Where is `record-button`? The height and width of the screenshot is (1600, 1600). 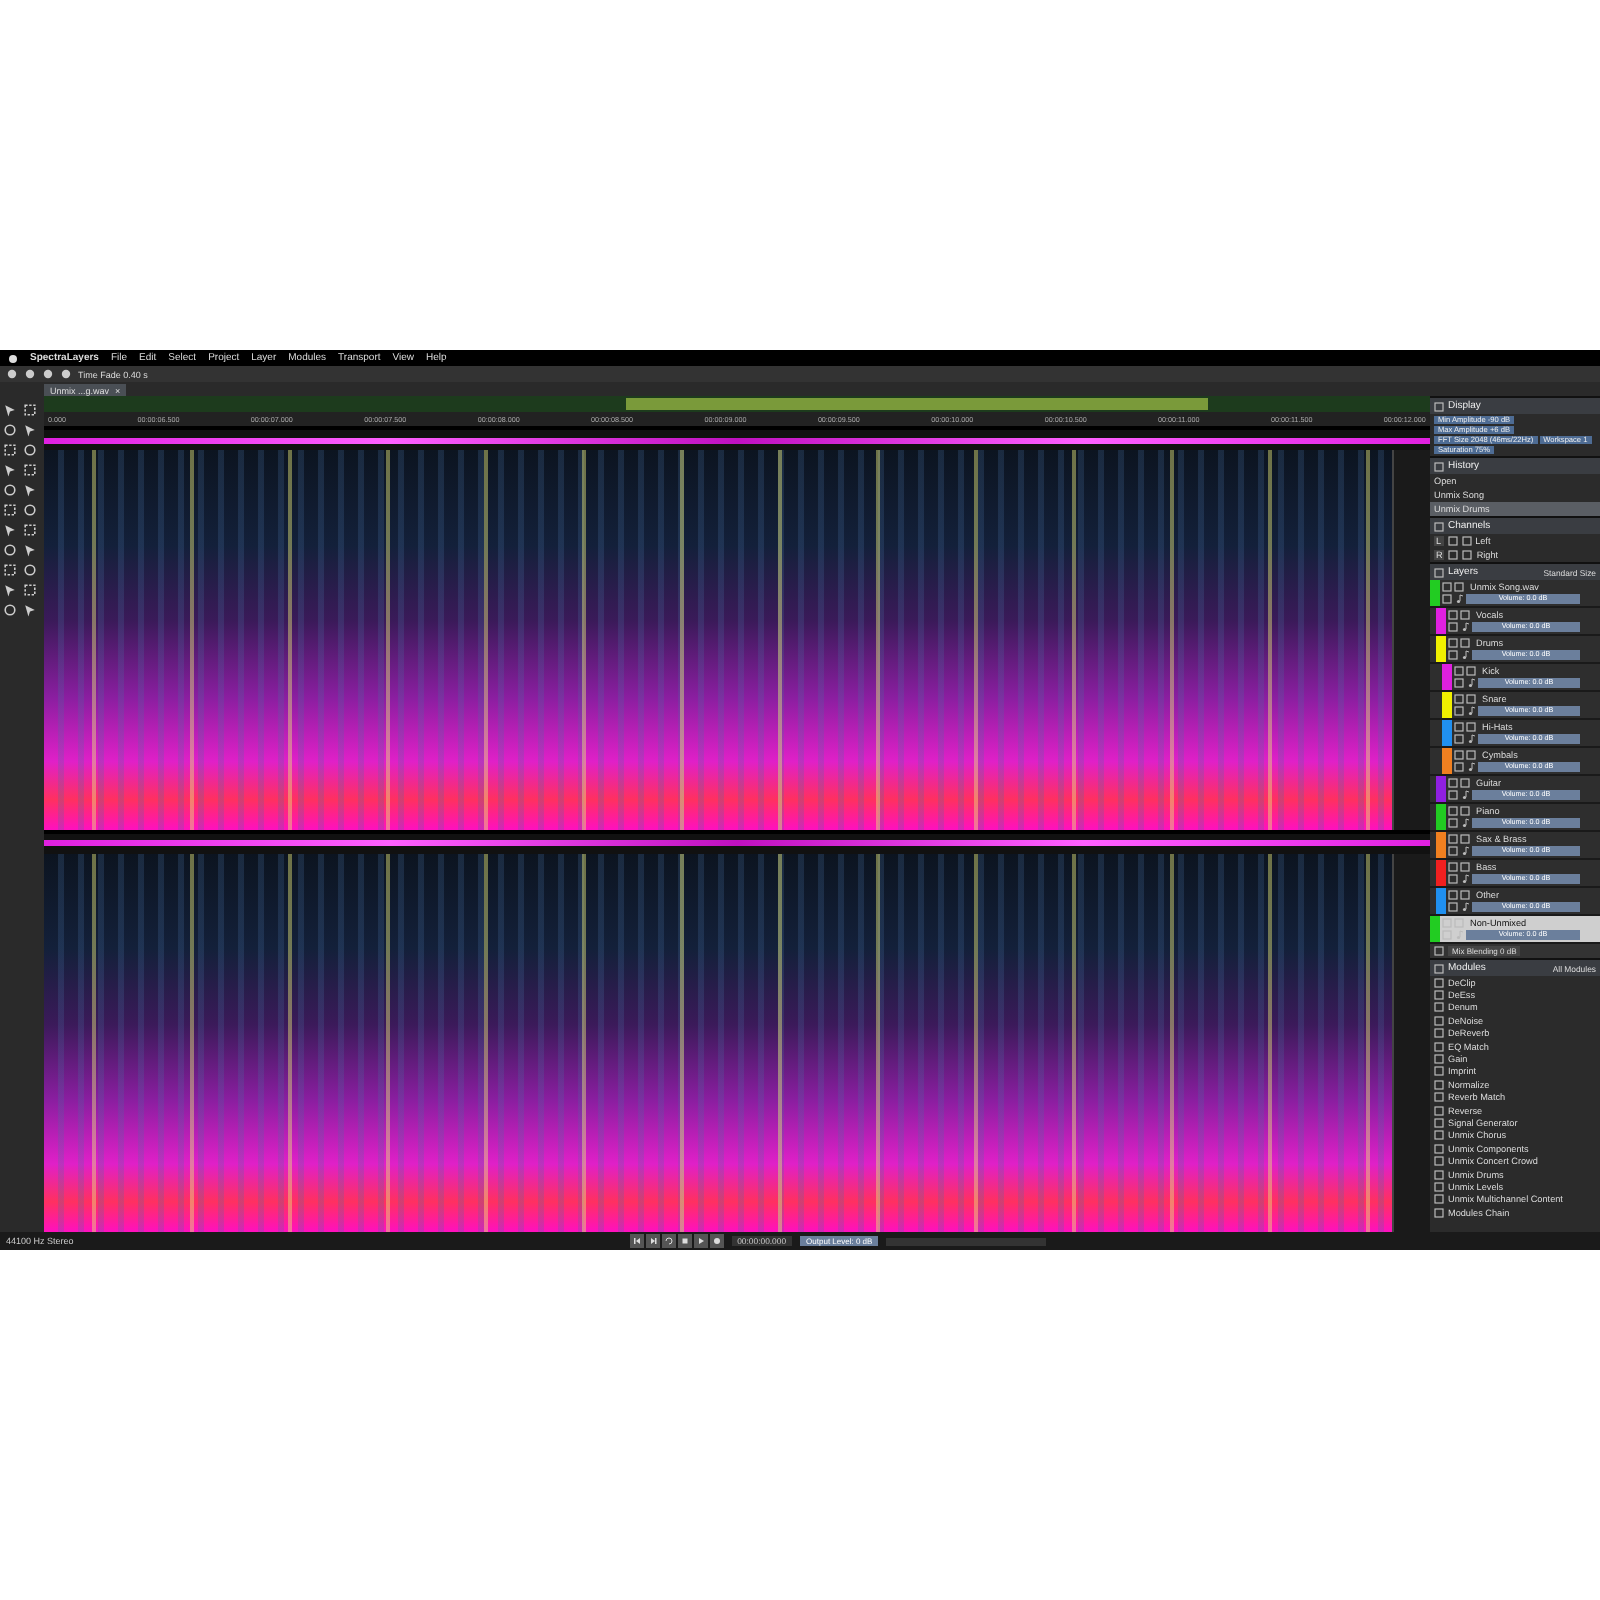
record-button is located at coordinates (716, 1241).